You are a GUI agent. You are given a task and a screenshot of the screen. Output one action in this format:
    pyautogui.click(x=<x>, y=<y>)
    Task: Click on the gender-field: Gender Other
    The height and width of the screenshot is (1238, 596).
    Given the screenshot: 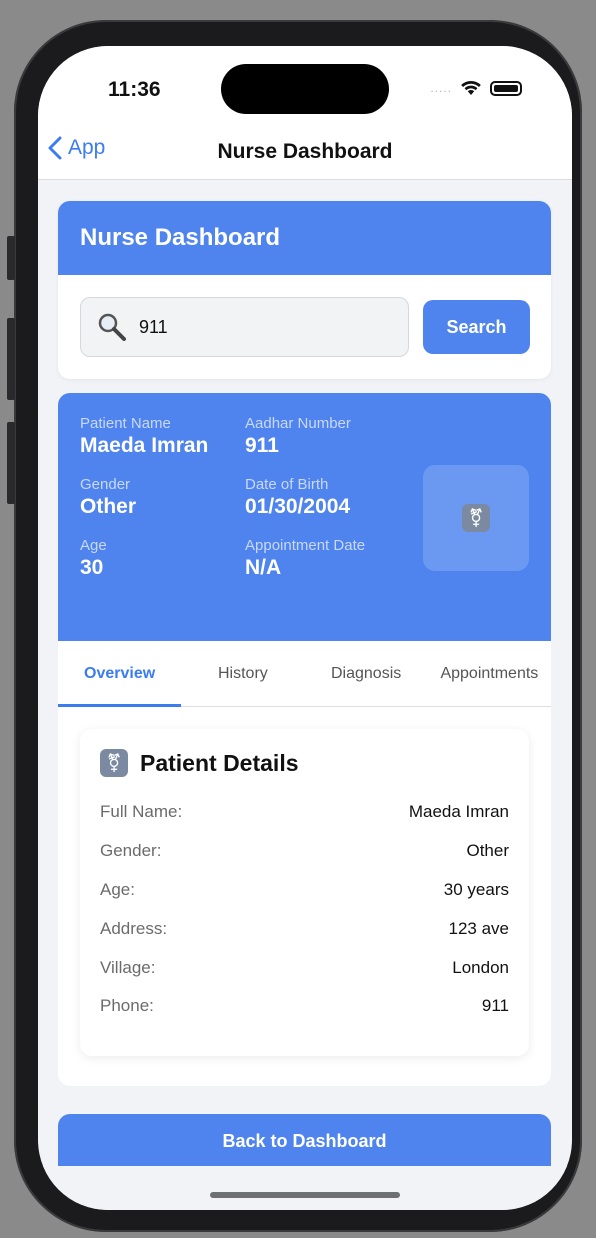 What is the action you would take?
    pyautogui.click(x=108, y=497)
    